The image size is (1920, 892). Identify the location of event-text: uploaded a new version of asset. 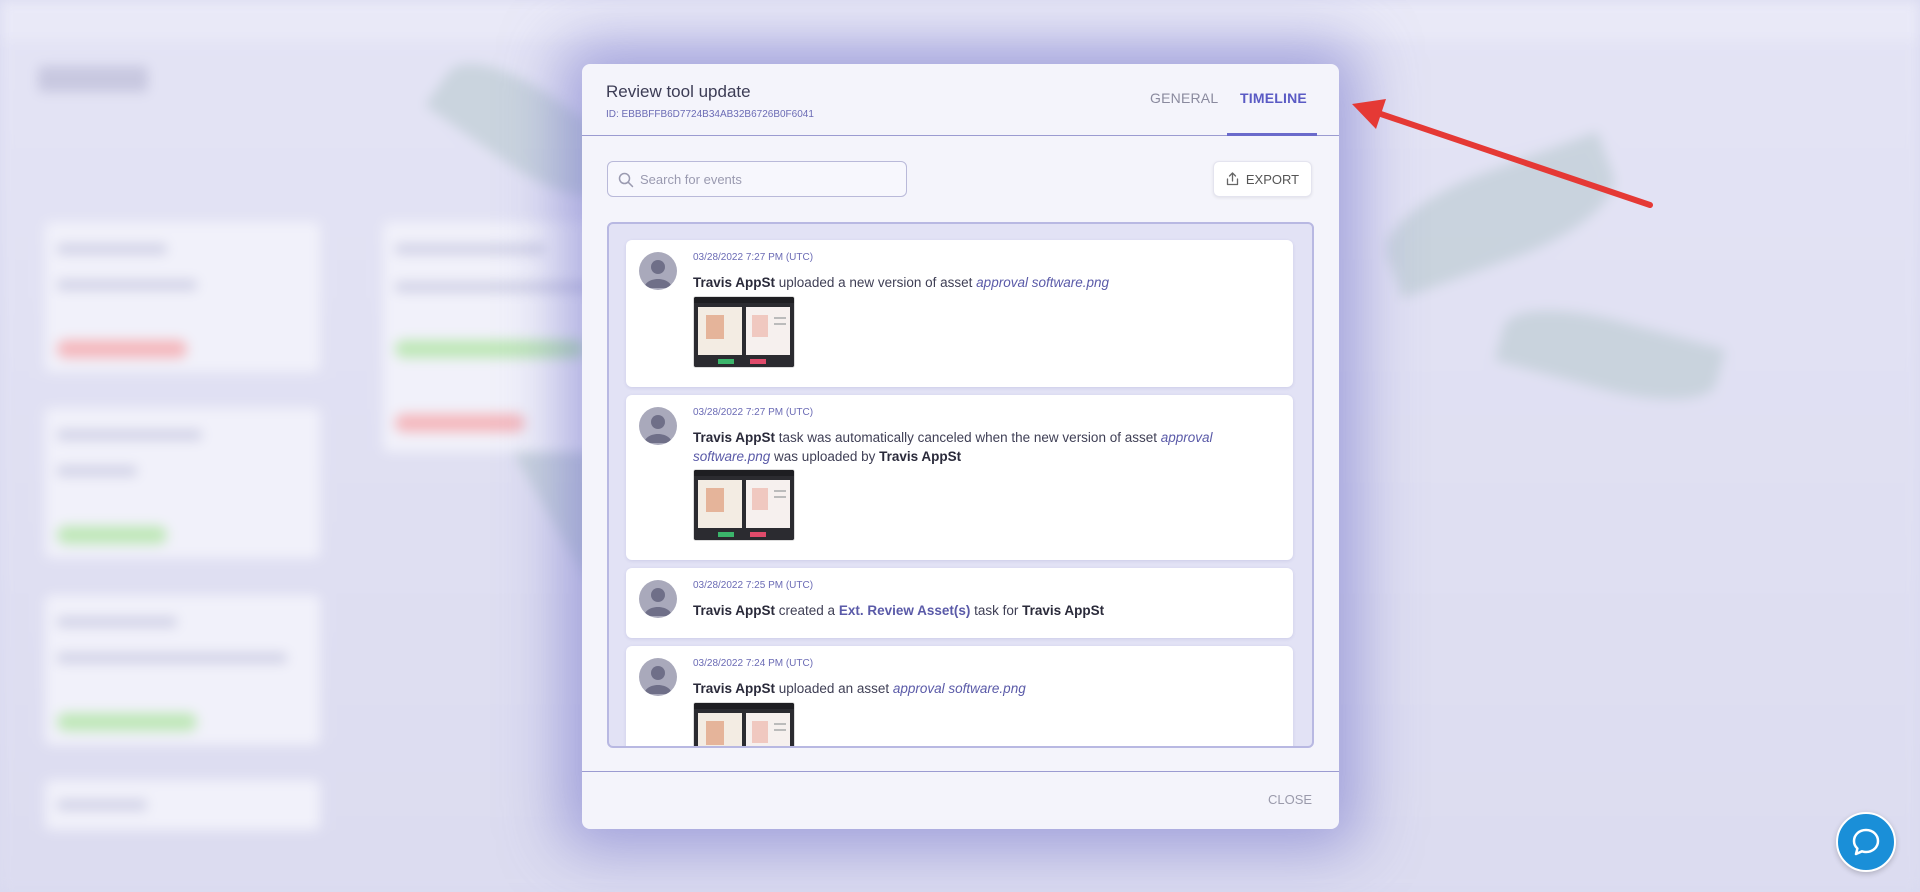
(876, 282).